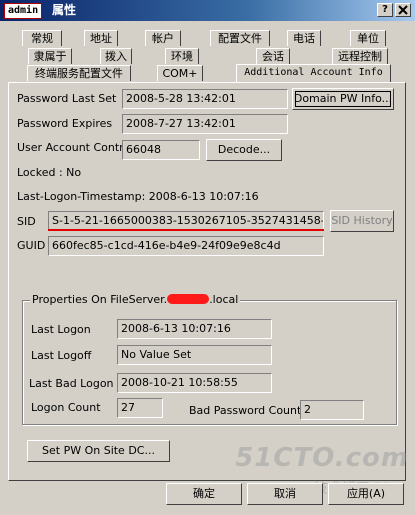  What do you see at coordinates (362, 221) in the screenshot?
I see `sid-history-button: SID History` at bounding box center [362, 221].